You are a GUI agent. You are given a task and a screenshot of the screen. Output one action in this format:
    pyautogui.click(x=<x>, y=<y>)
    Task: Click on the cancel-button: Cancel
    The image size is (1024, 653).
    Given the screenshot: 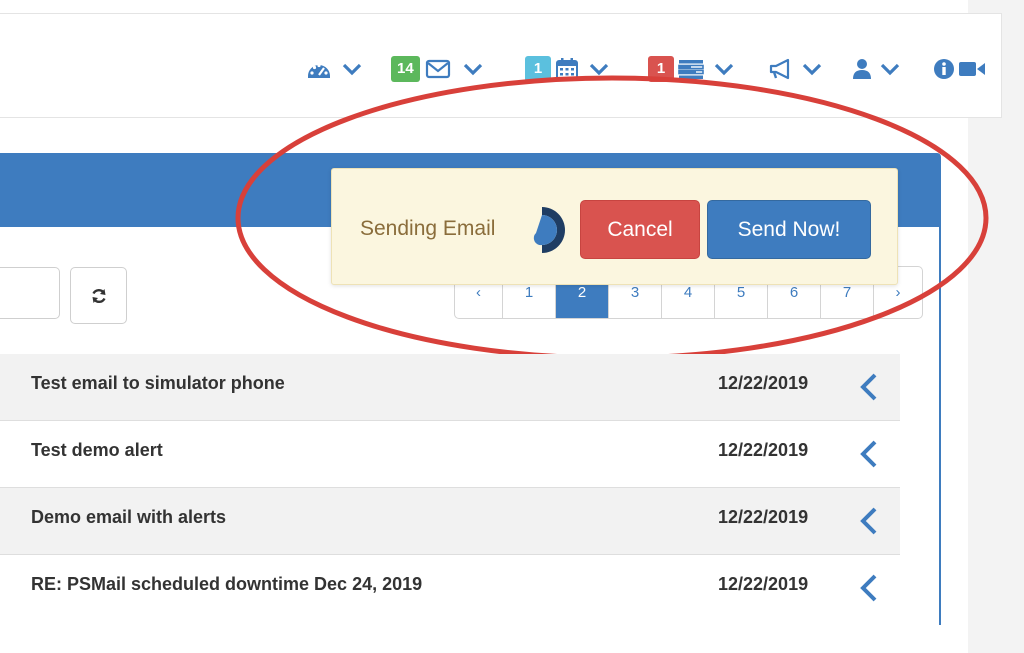 What is the action you would take?
    pyautogui.click(x=640, y=229)
    